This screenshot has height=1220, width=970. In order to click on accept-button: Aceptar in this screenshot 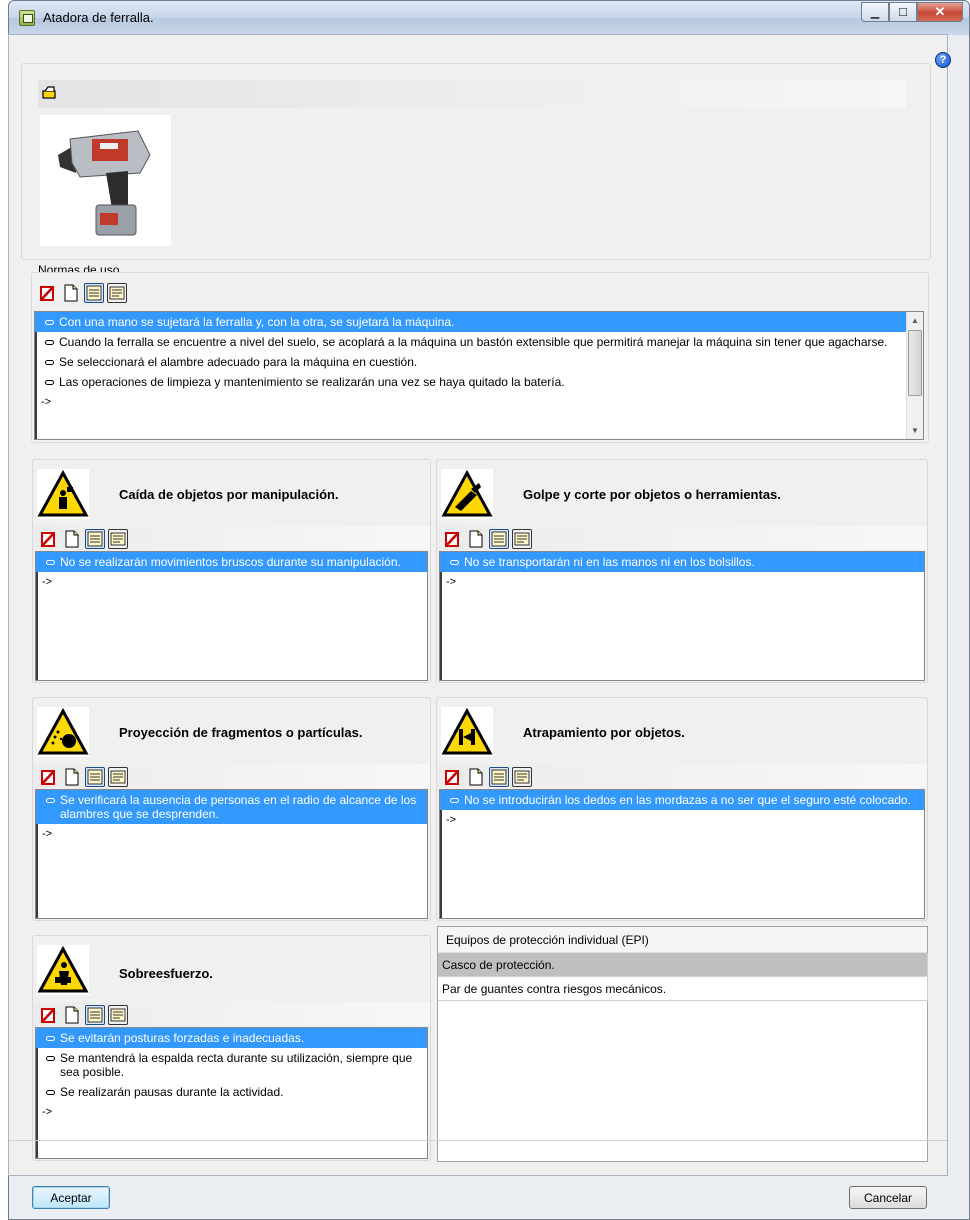, I will do `click(71, 1197)`.